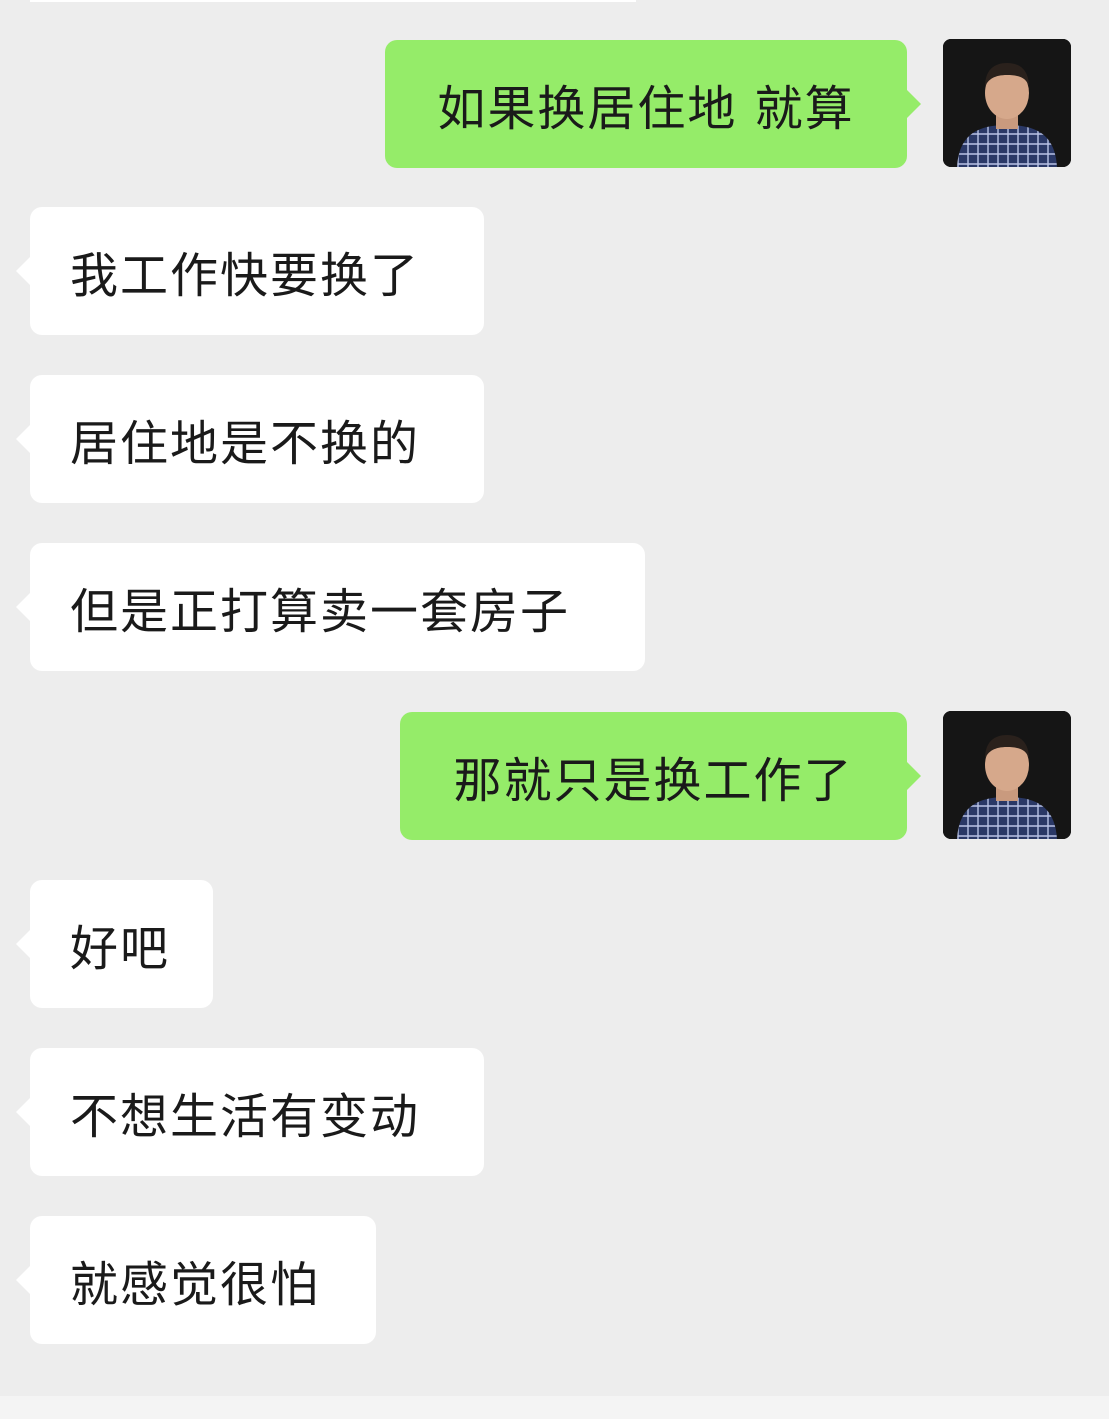  What do you see at coordinates (245, 444) in the screenshot?
I see `message-text: 居住地是不换的` at bounding box center [245, 444].